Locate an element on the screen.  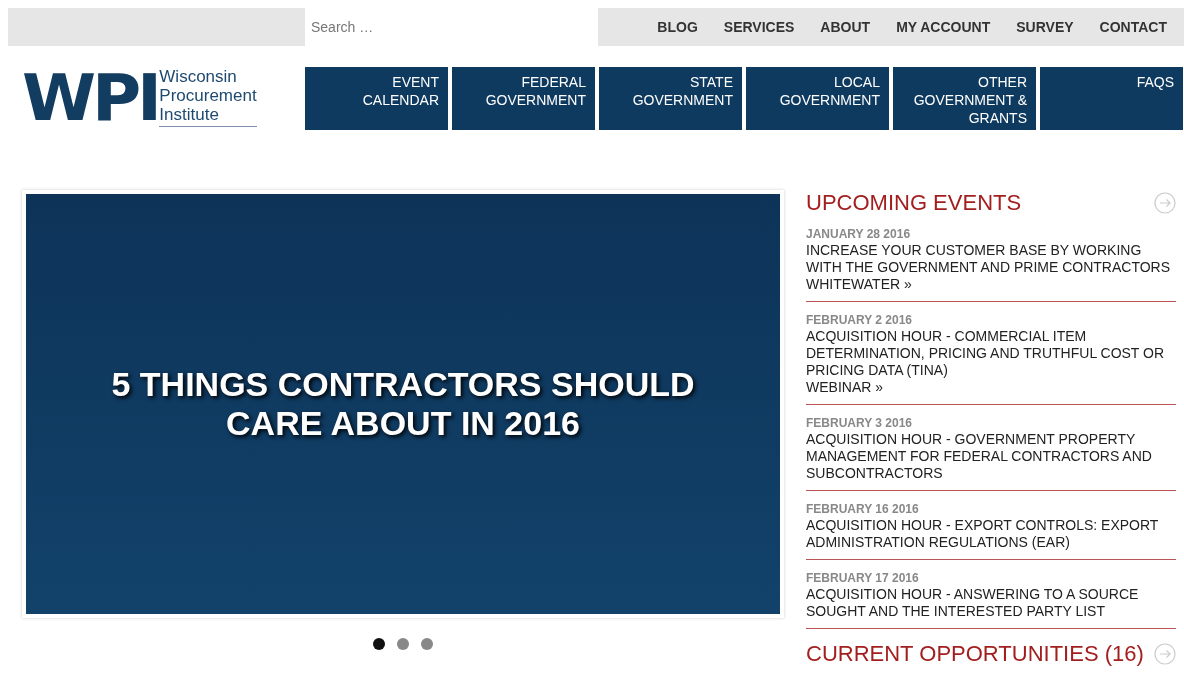
nav-tile: FAQS is located at coordinates (1111, 98).